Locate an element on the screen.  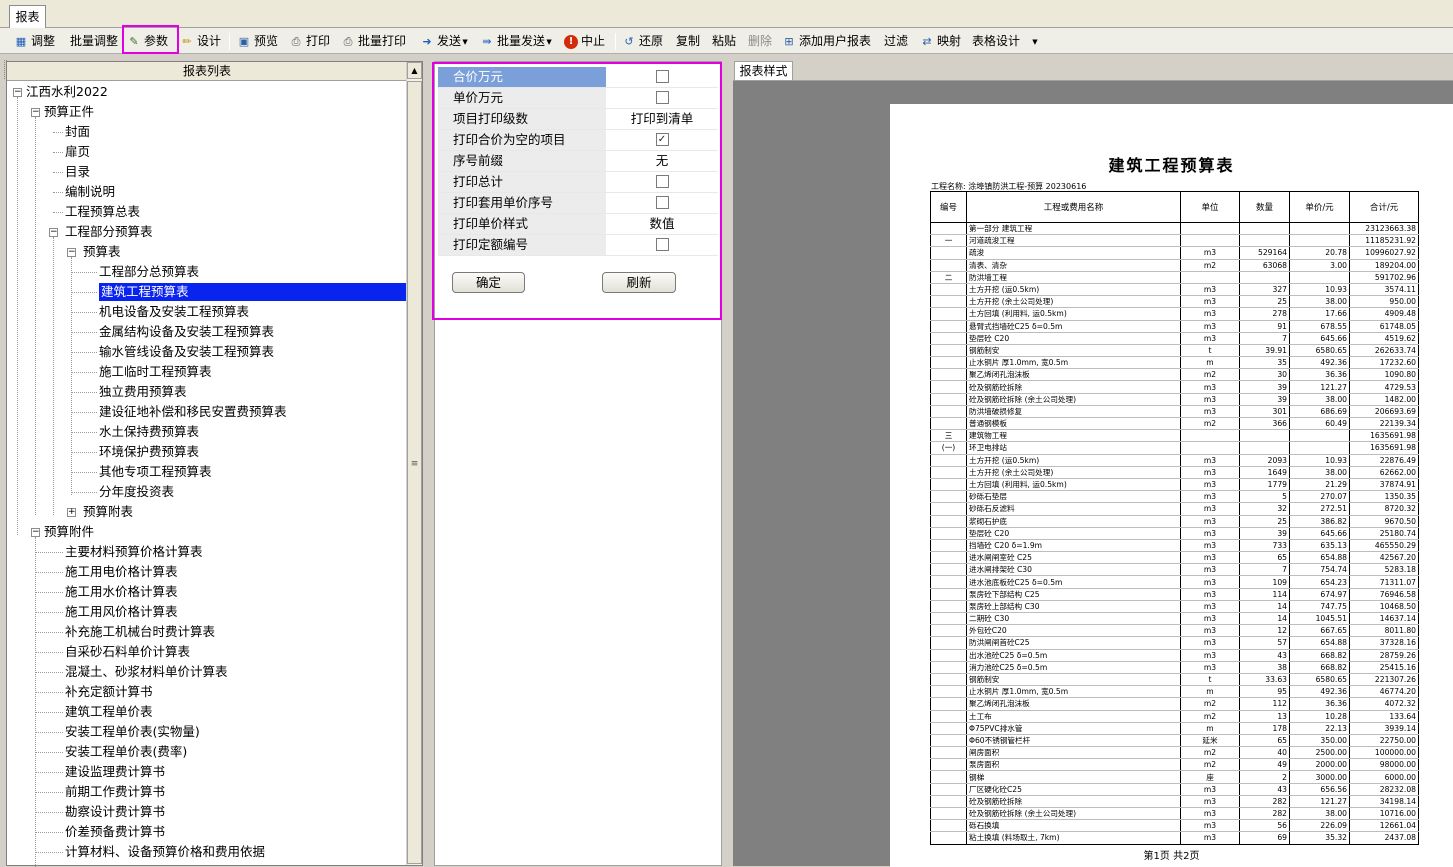
tree-node-toc: 目录 is located at coordinates (77, 172).